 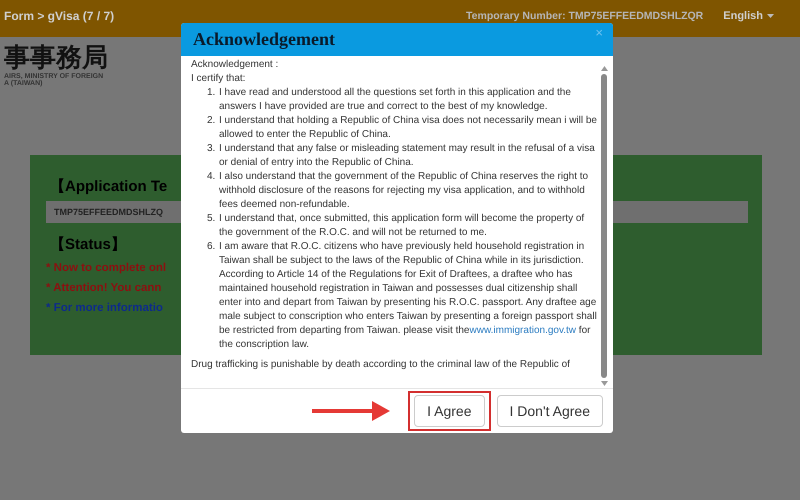 I want to click on list-number: 6., so click(x=211, y=247).